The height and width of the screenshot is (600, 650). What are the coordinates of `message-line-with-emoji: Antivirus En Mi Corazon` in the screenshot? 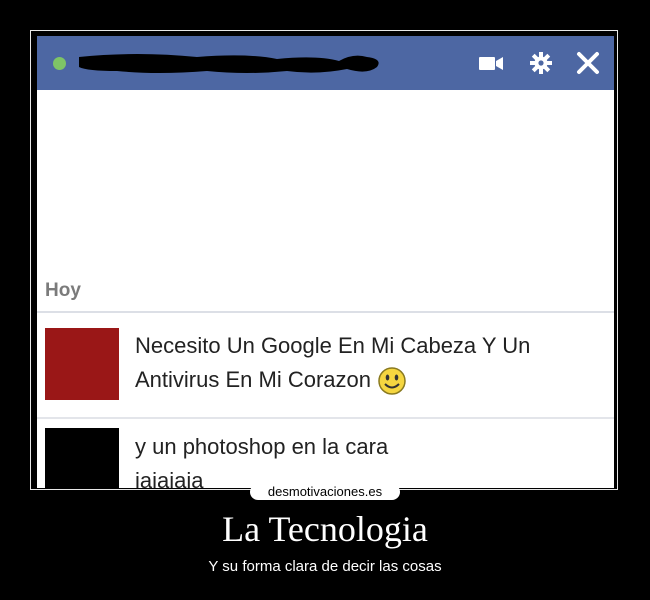 It's located at (370, 380).